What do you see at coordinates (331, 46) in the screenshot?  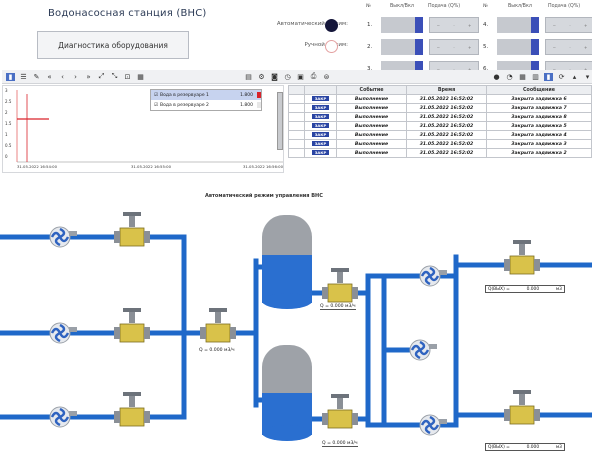 I see `manual-mode-radio` at bounding box center [331, 46].